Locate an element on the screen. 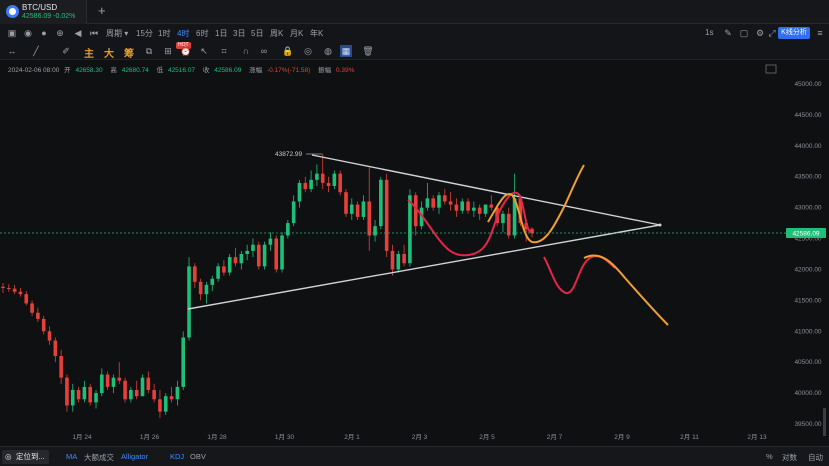 The width and height of the screenshot is (829, 466). kline-analysis-button: K线分析 is located at coordinates (794, 33).